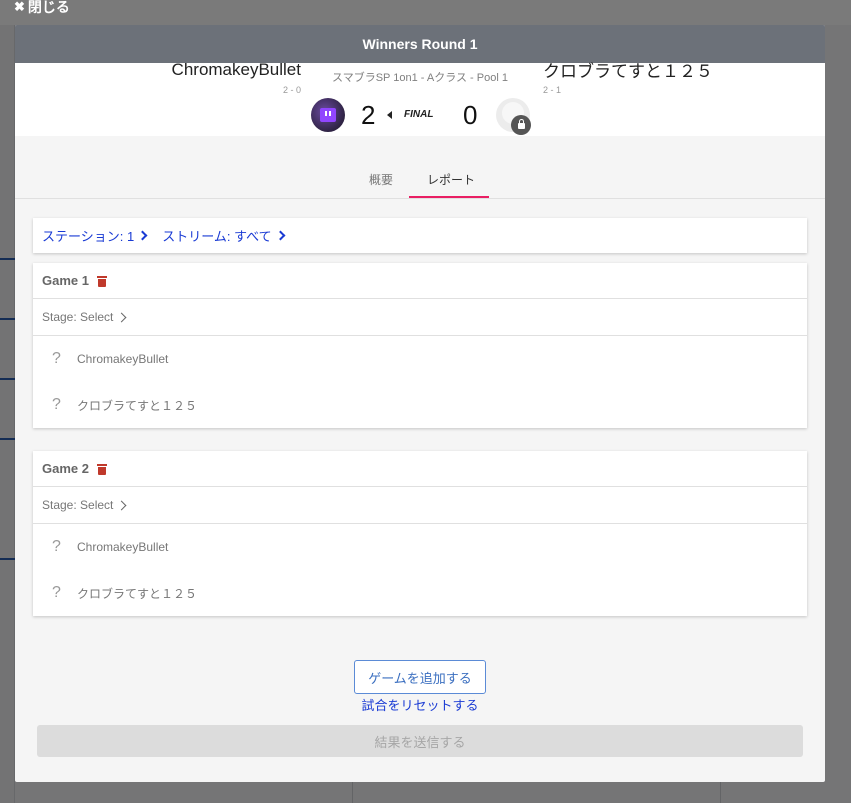 The width and height of the screenshot is (851, 803). What do you see at coordinates (420, 180) in the screenshot?
I see `tab-bar: 概要 レポート` at bounding box center [420, 180].